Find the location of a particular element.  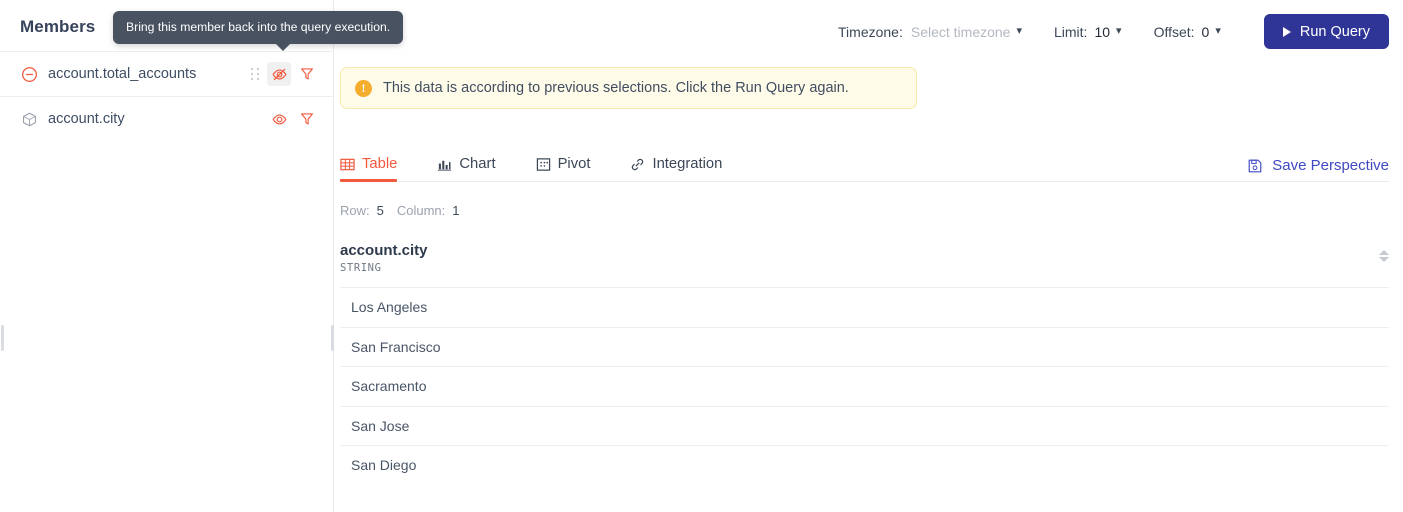

tab-label: Chart is located at coordinates (477, 164).